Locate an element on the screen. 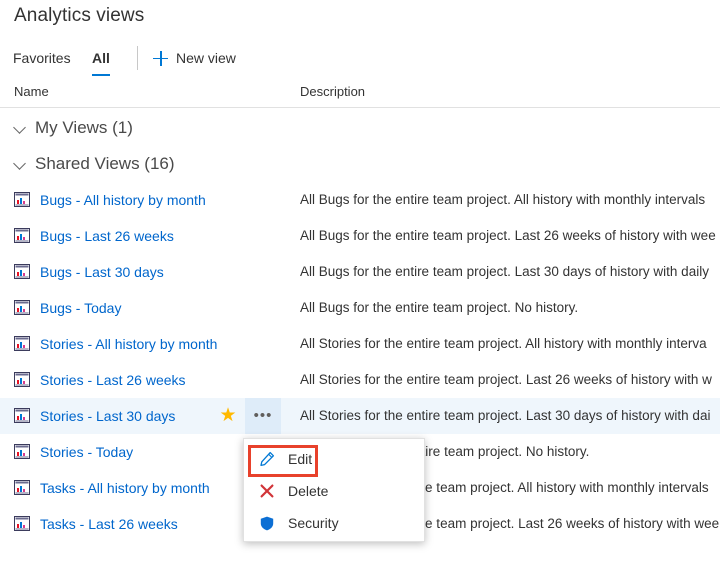 Image resolution: width=720 pixels, height=588 pixels. row-context-menu: Edit Delete Security is located at coordinates (334, 490).